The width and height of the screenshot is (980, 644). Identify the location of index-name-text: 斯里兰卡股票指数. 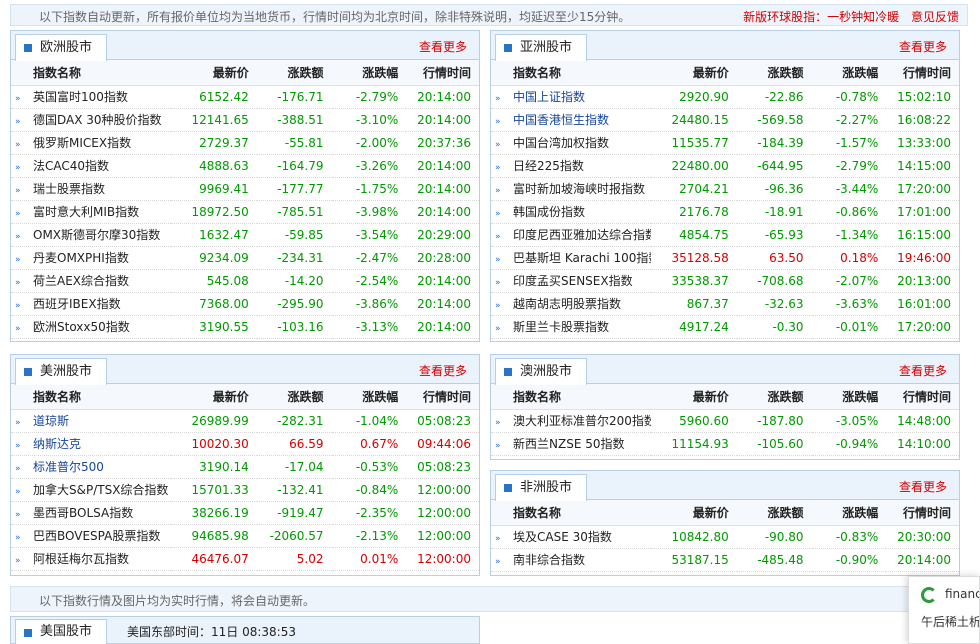
(561, 327).